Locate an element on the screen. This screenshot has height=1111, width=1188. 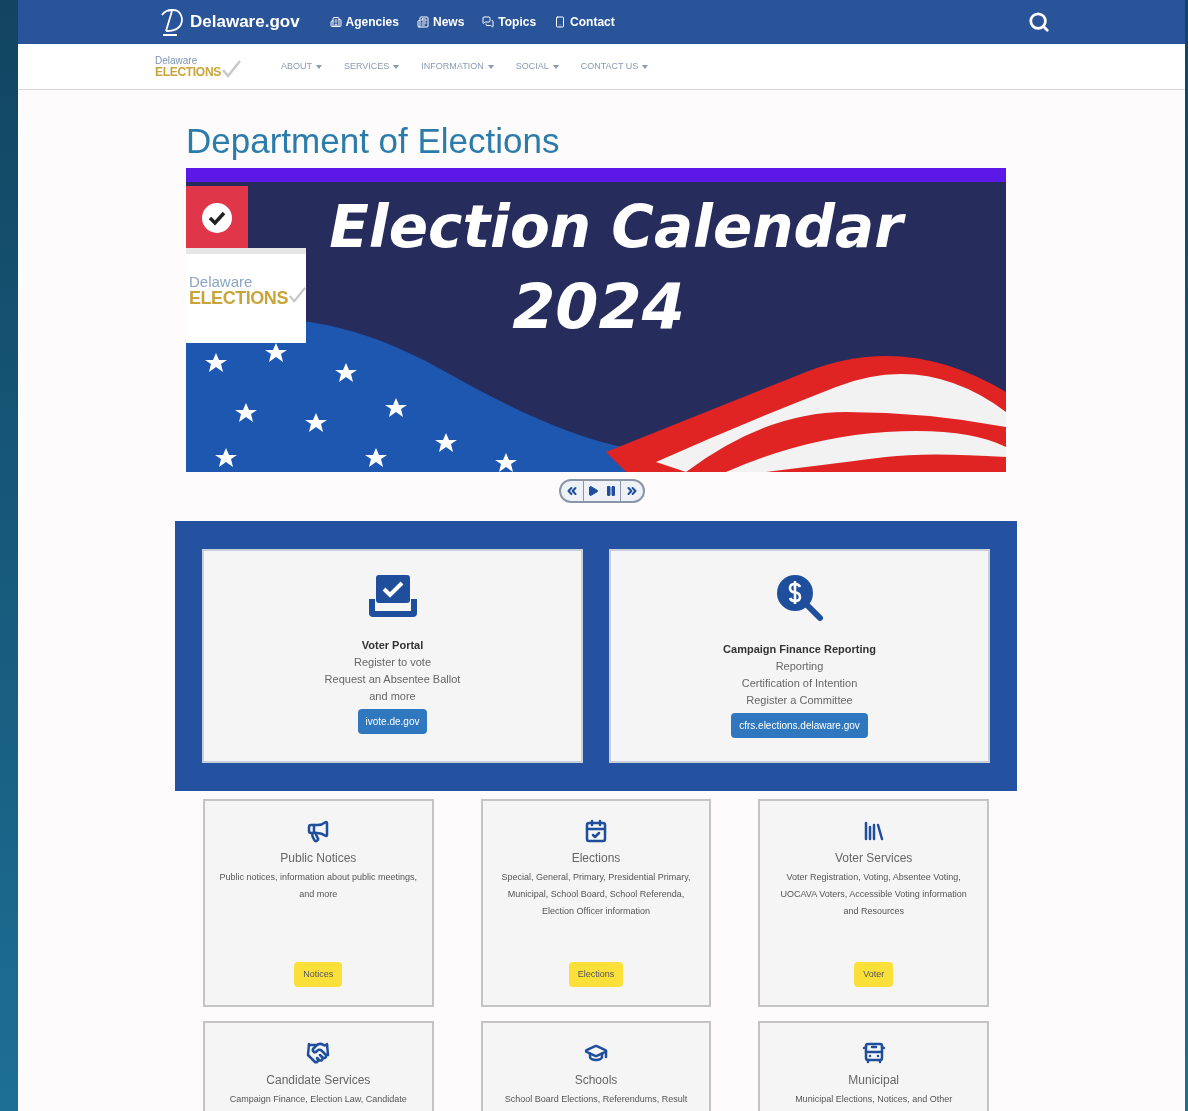
card-title: Municipal is located at coordinates (873, 1080).